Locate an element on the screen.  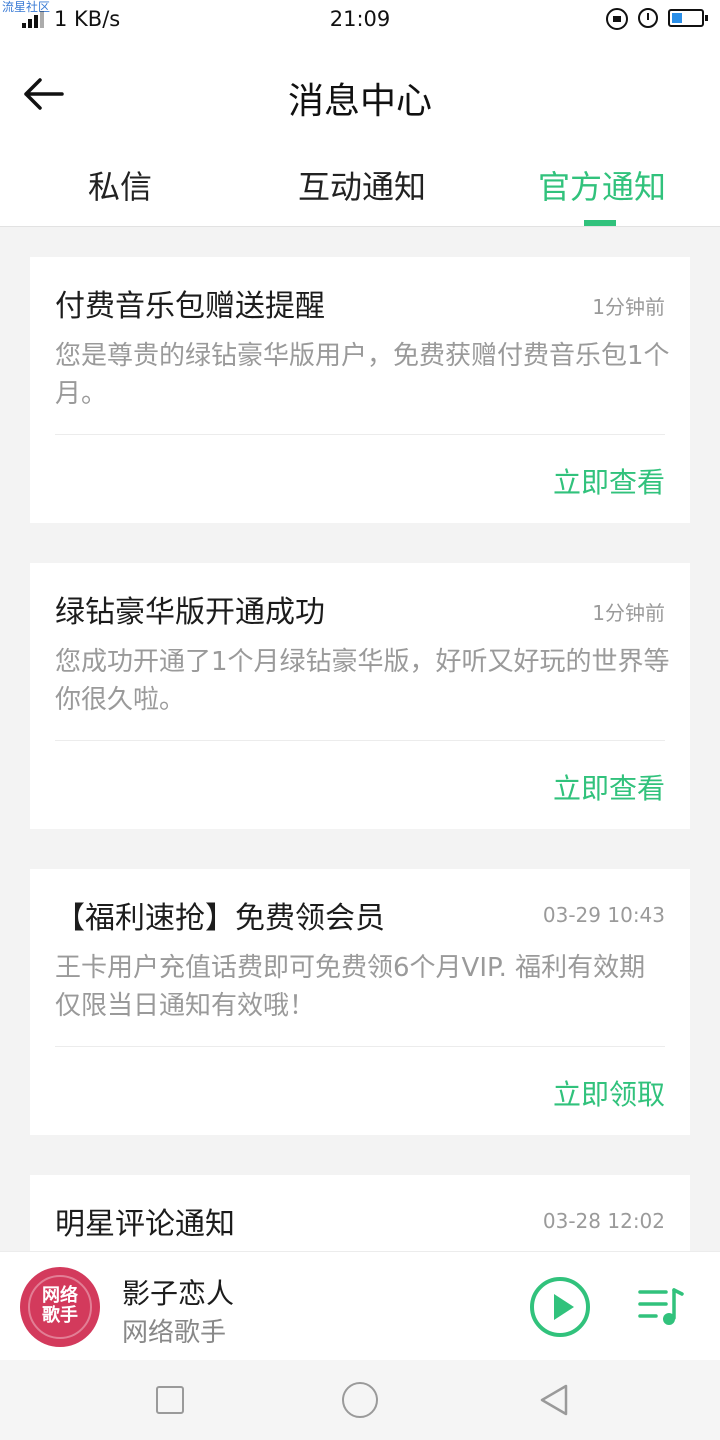
battery-icon is located at coordinates (688, 18).